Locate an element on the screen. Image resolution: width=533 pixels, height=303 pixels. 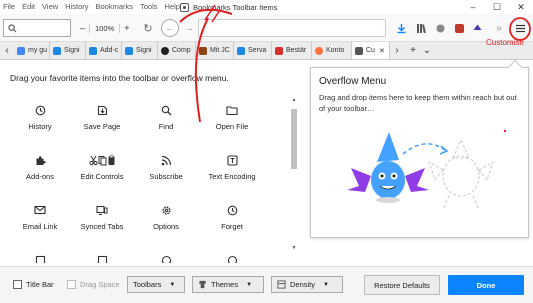
gear-icon is located at coordinates (166, 210).